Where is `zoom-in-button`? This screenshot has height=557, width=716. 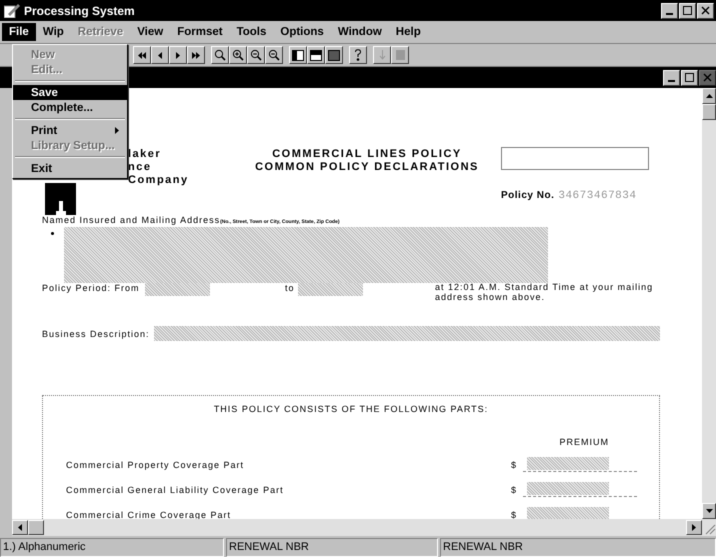
zoom-in-button is located at coordinates (238, 55).